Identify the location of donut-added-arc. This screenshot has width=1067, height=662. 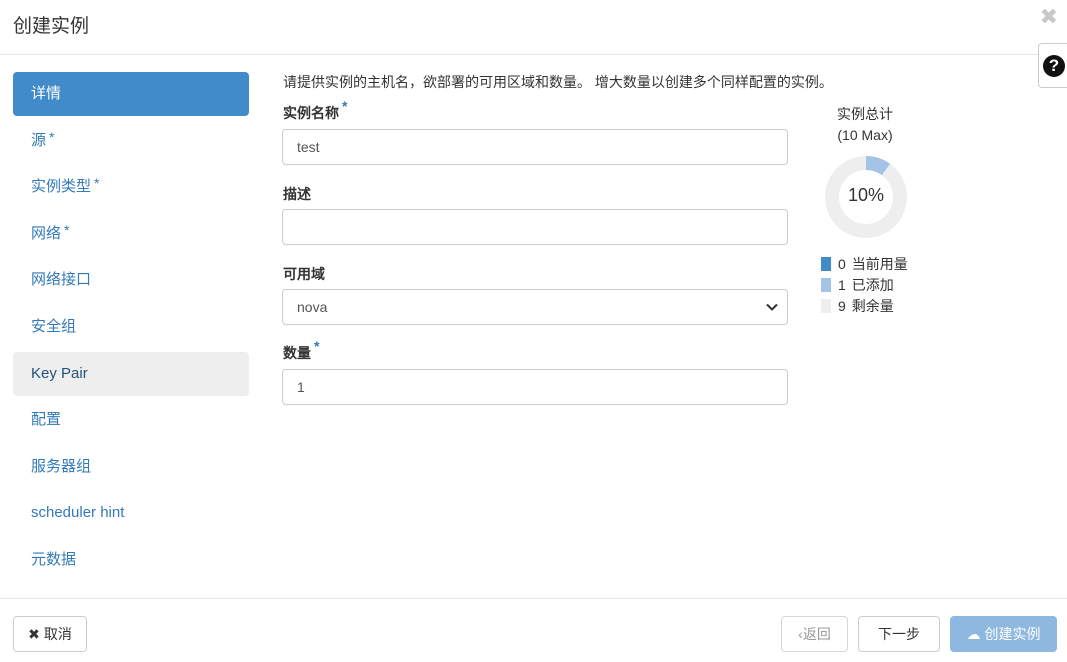
(878, 166).